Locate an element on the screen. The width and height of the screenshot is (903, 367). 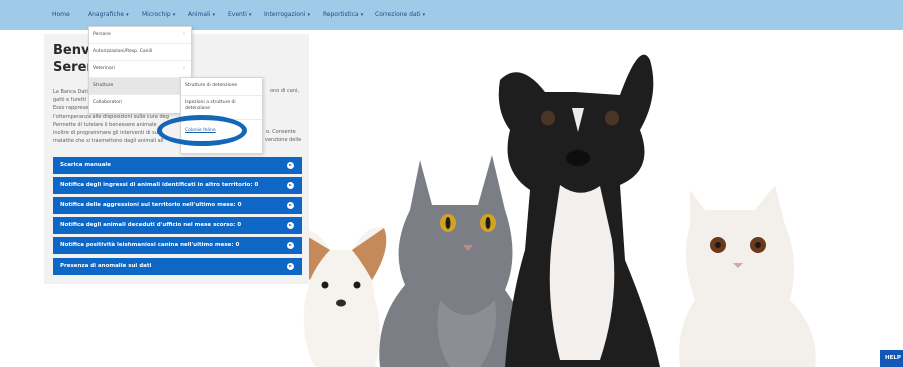
intro-text-fragment: ono di cani, is located at coordinates (284, 91).